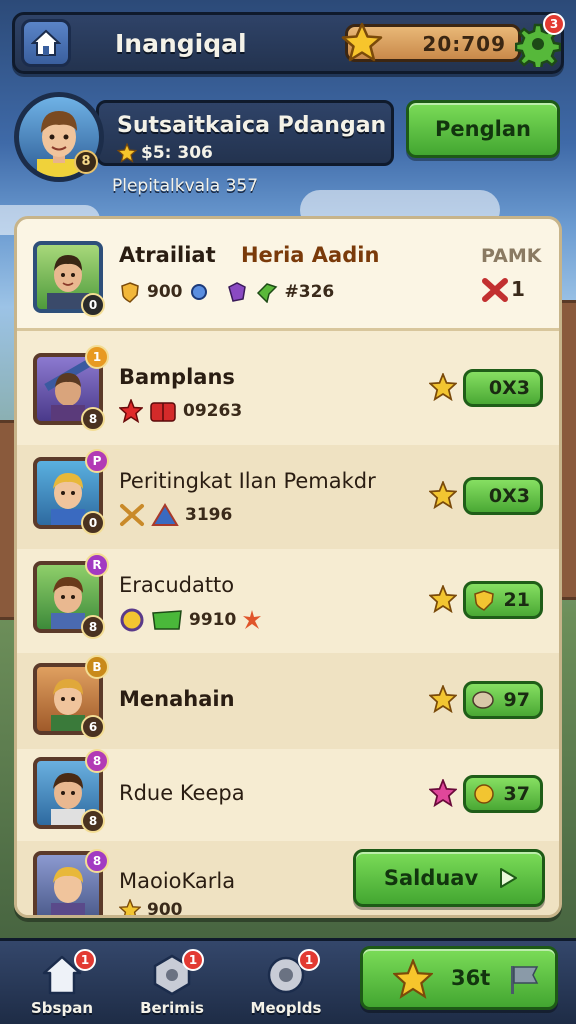 The height and width of the screenshot is (1024, 576). Describe the element at coordinates (464, 44) in the screenshot. I see `currency-value: 20:709` at that location.